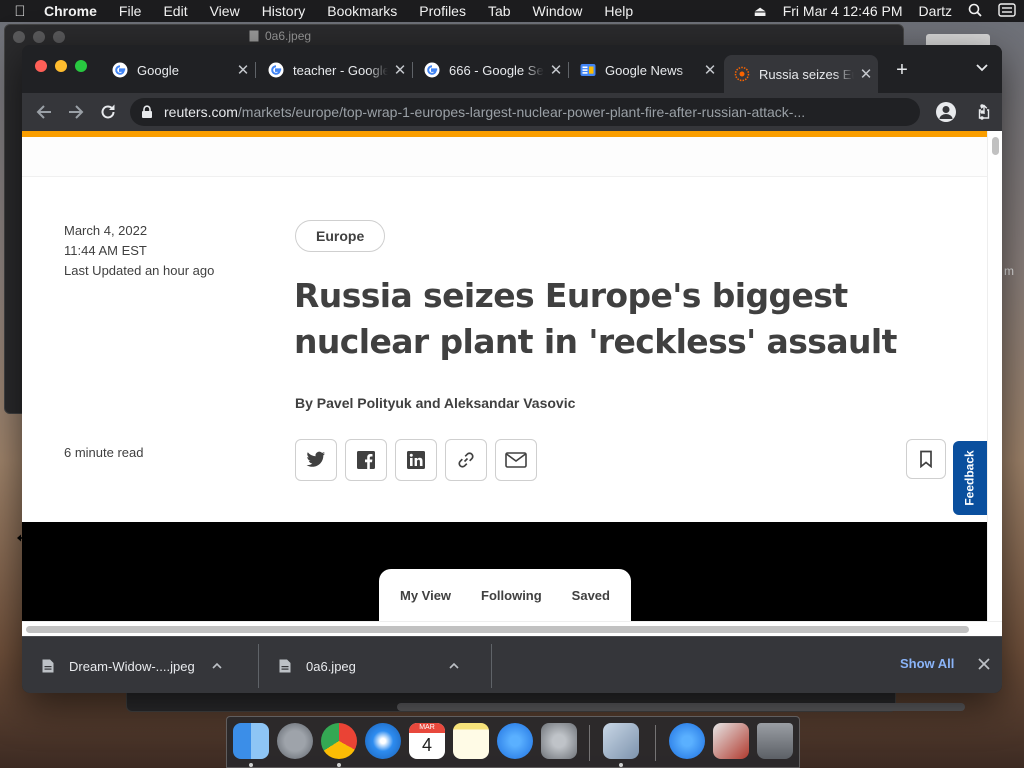 Image resolution: width=1024 pixels, height=768 pixels. What do you see at coordinates (39, 37) in the screenshot?
I see `bg-window-minimize-button` at bounding box center [39, 37].